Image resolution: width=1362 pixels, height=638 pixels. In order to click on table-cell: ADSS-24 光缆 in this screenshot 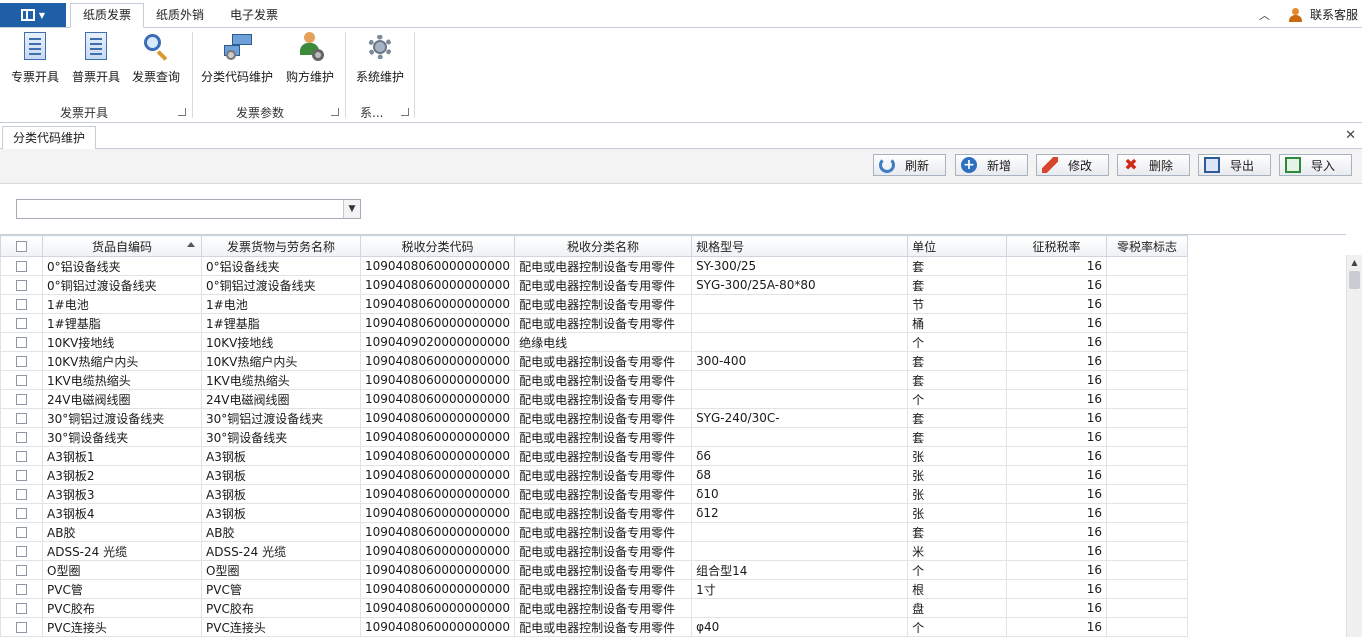, I will do `click(281, 551)`.